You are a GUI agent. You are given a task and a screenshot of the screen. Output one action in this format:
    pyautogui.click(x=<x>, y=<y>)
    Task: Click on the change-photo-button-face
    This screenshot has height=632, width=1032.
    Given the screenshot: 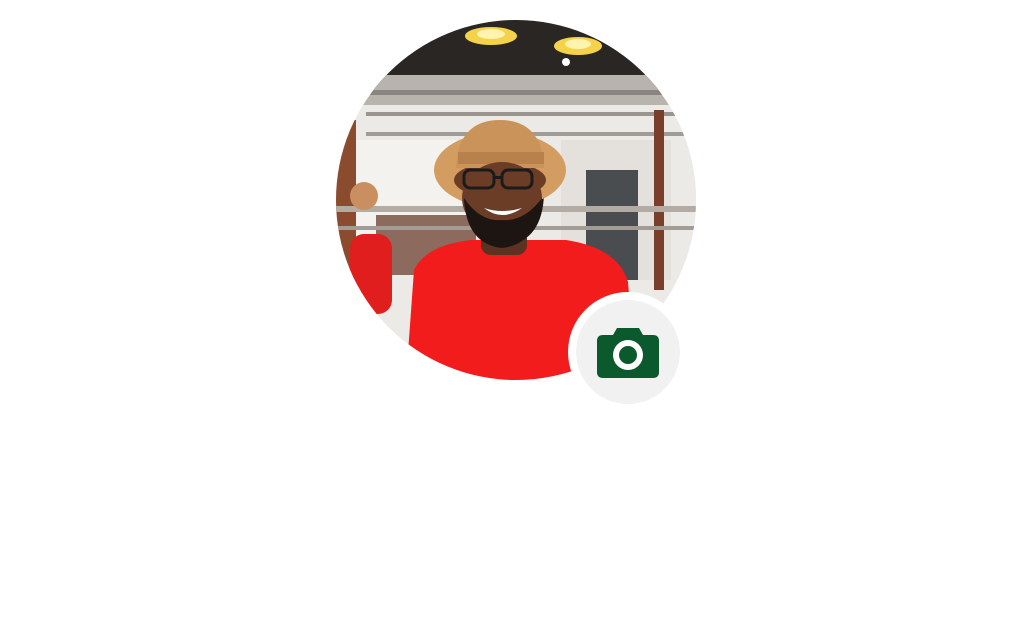 What is the action you would take?
    pyautogui.click(x=628, y=352)
    